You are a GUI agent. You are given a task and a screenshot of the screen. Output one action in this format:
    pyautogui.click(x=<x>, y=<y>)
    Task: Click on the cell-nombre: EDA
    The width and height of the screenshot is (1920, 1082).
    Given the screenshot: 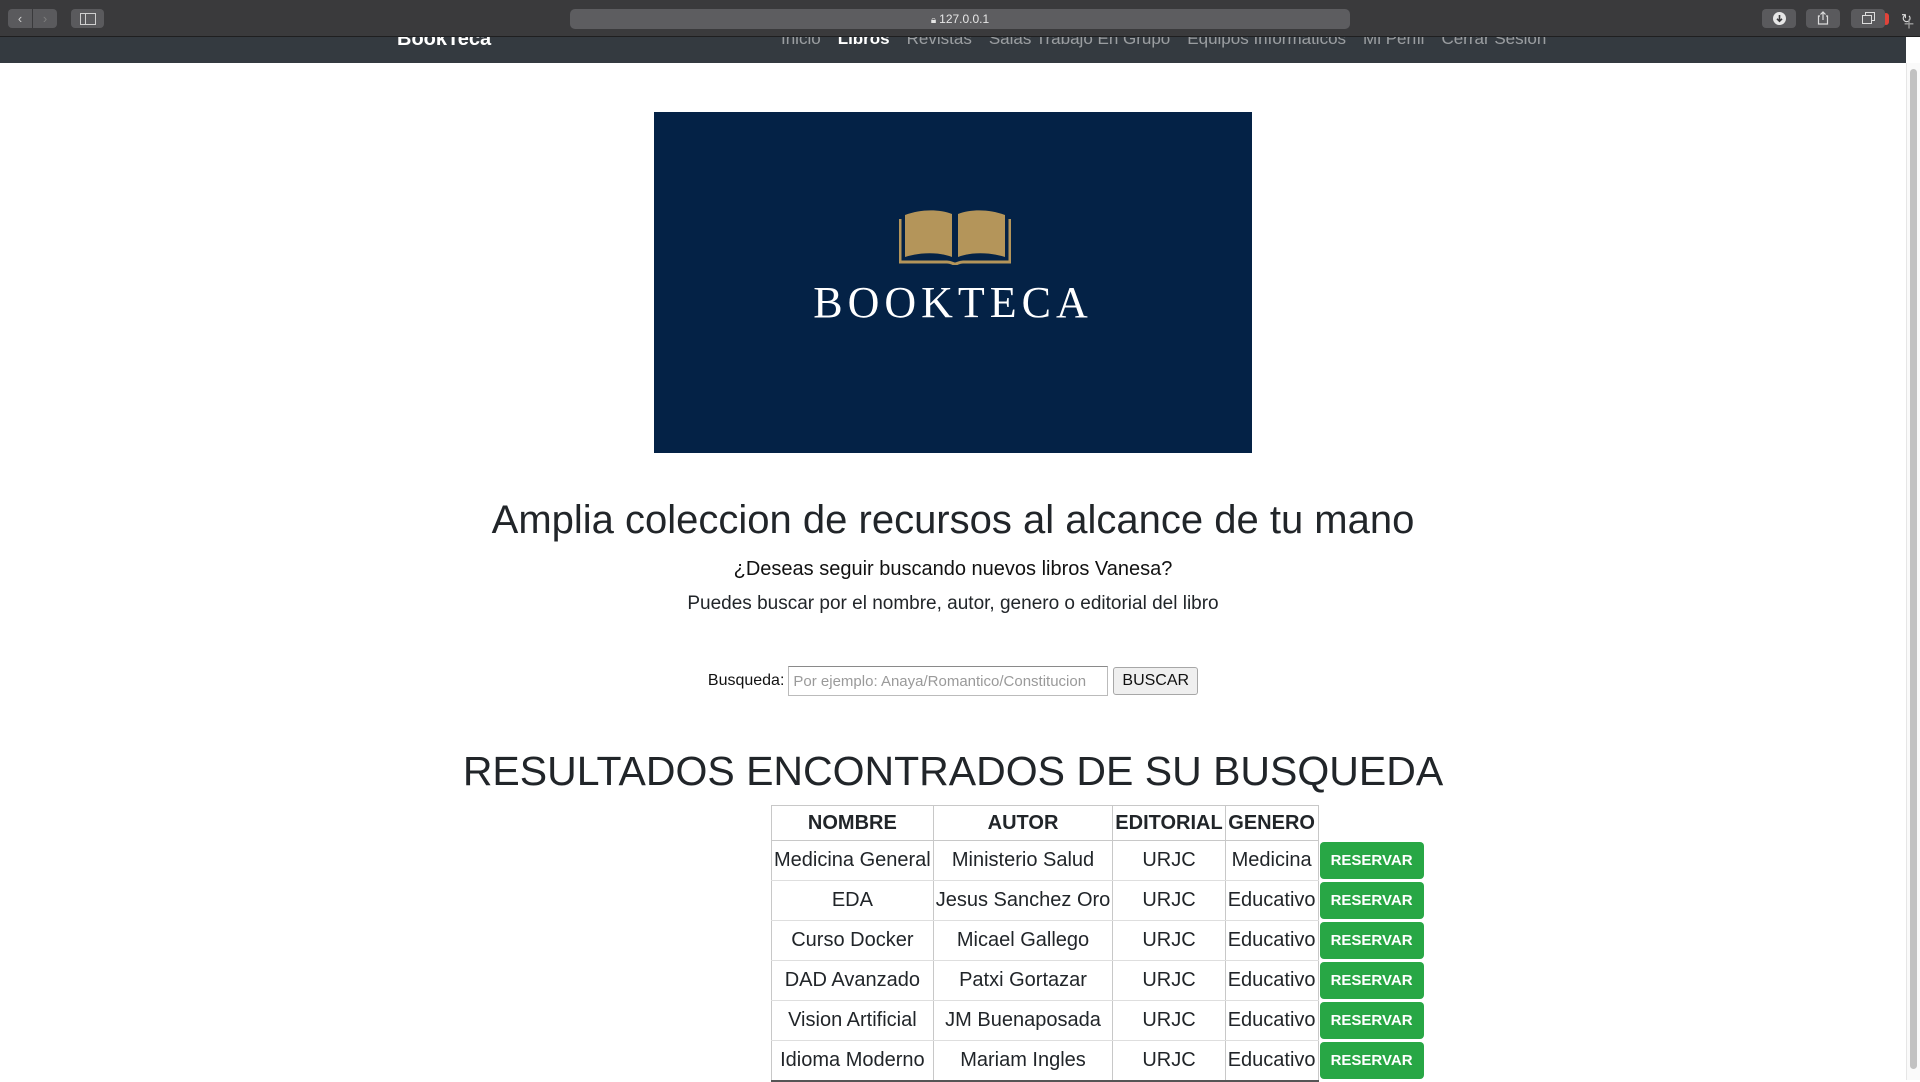 What is the action you would take?
    pyautogui.click(x=852, y=900)
    